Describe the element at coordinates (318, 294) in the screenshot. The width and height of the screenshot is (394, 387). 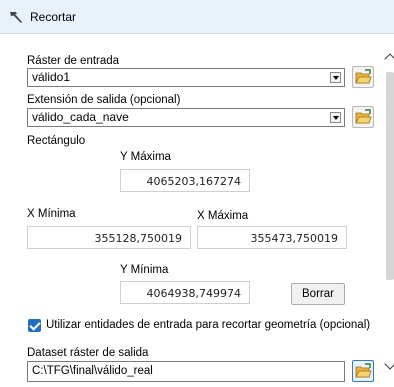
I see `clear-button: Borrar` at that location.